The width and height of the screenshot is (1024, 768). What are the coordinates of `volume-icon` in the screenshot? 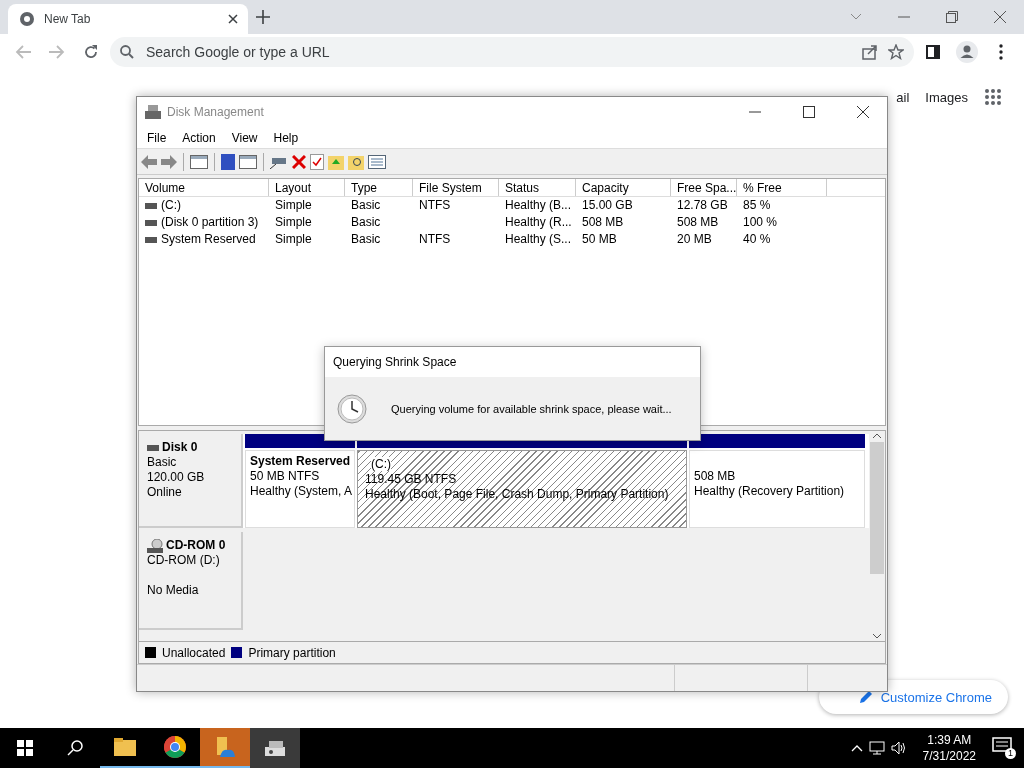 It's located at (898, 748).